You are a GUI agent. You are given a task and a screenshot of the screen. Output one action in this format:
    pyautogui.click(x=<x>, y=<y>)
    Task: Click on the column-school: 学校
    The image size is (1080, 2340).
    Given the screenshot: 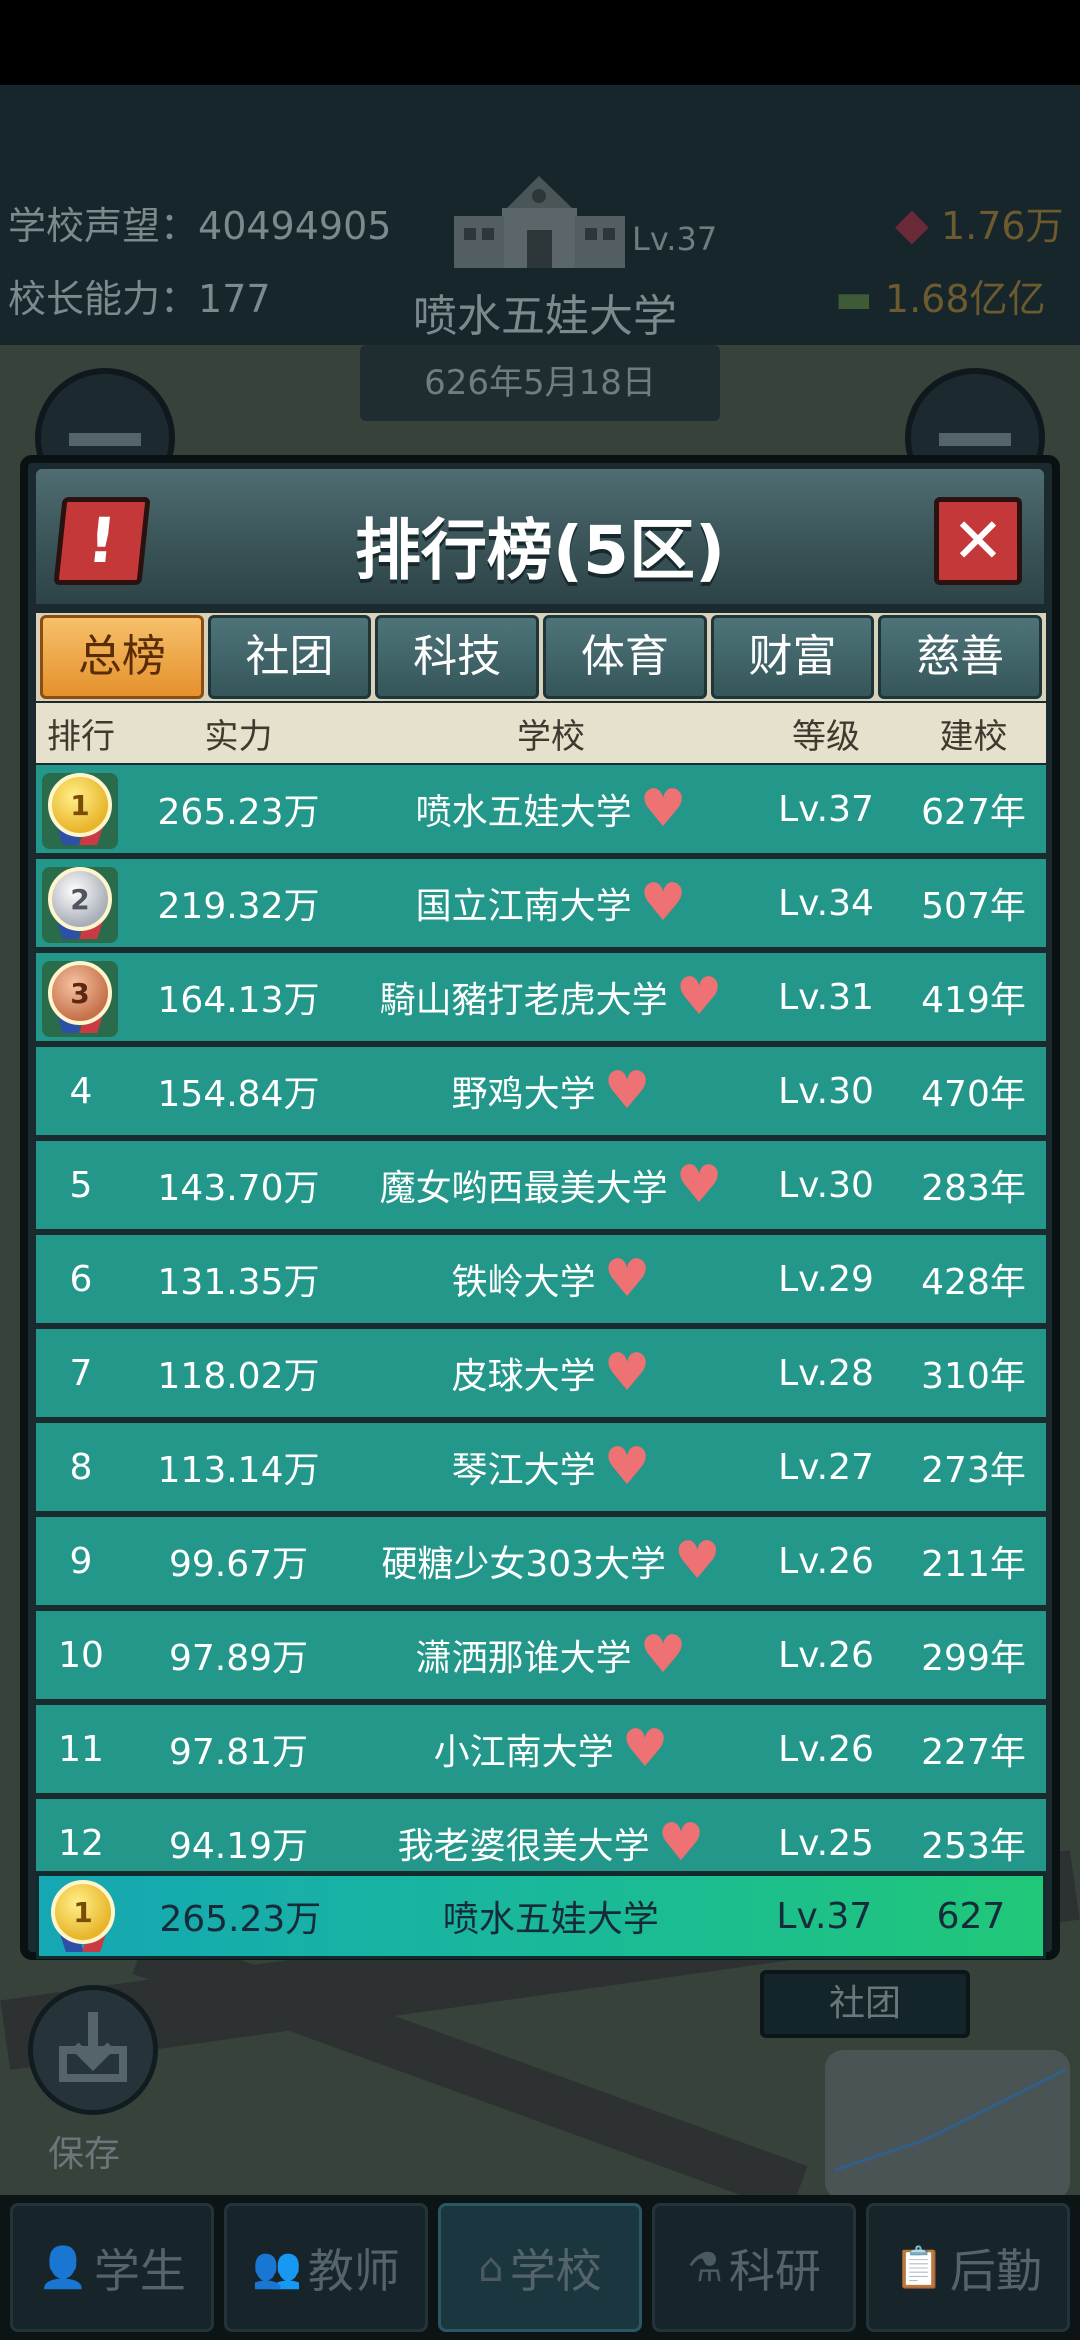 What is the action you would take?
    pyautogui.click(x=551, y=736)
    